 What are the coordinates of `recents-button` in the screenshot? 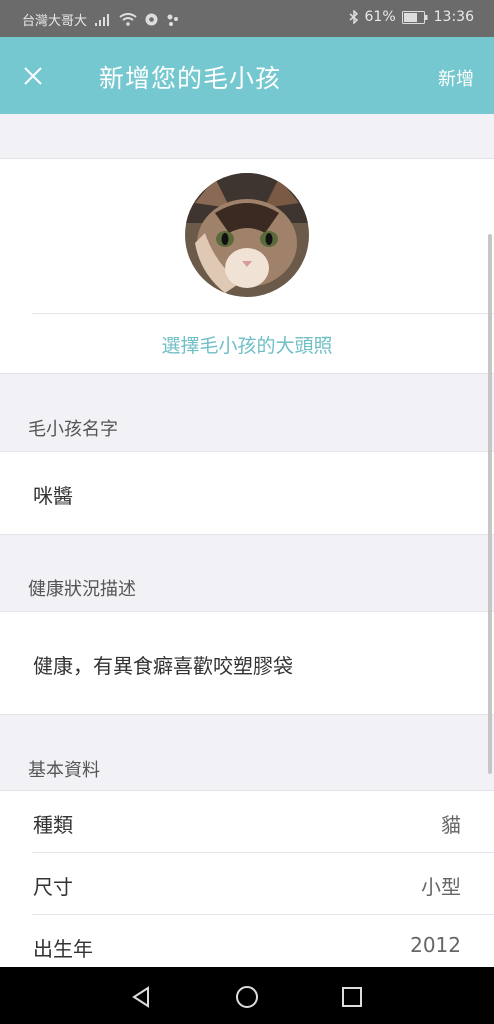 It's located at (352, 997).